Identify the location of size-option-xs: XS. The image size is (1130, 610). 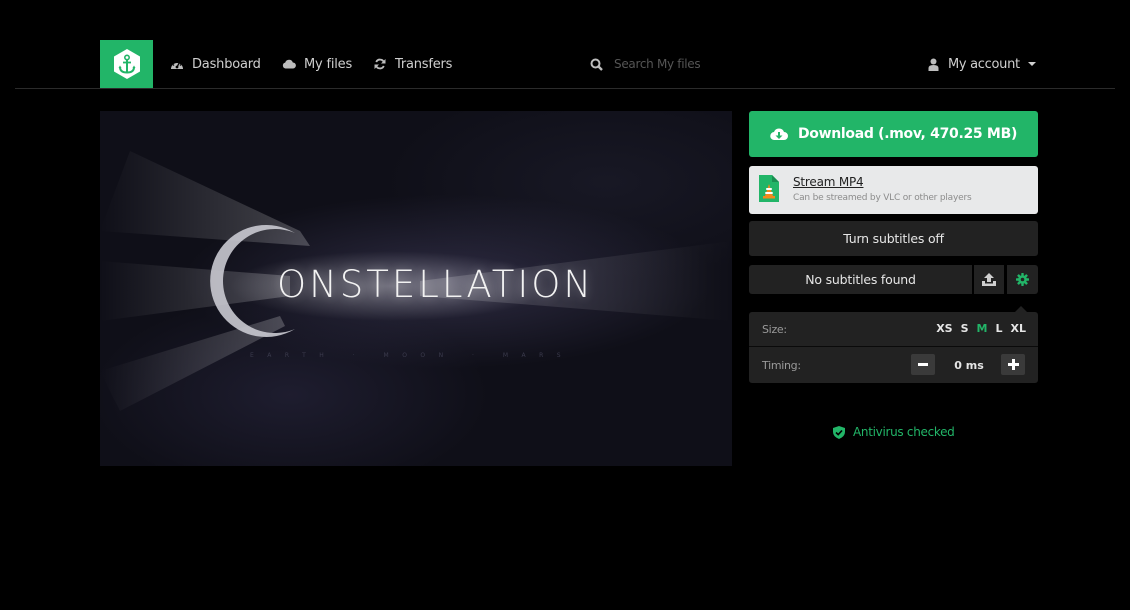
(944, 328).